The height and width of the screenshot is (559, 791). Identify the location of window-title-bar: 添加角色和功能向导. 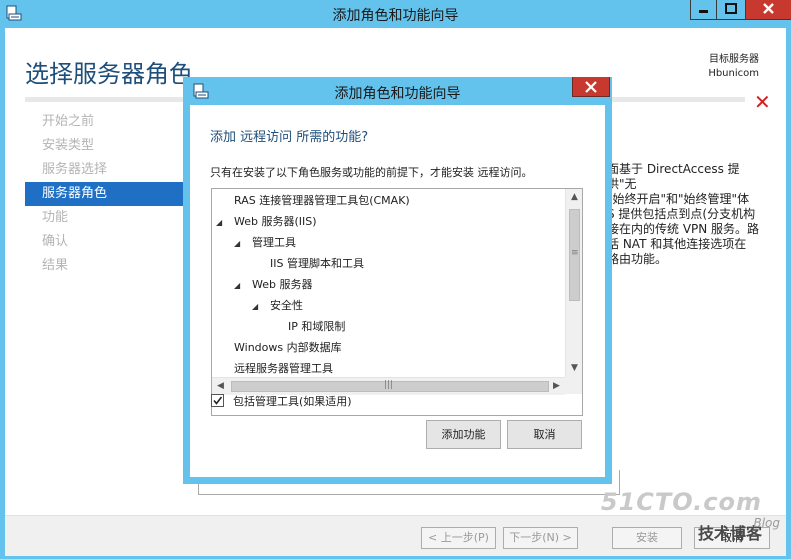
(395, 14).